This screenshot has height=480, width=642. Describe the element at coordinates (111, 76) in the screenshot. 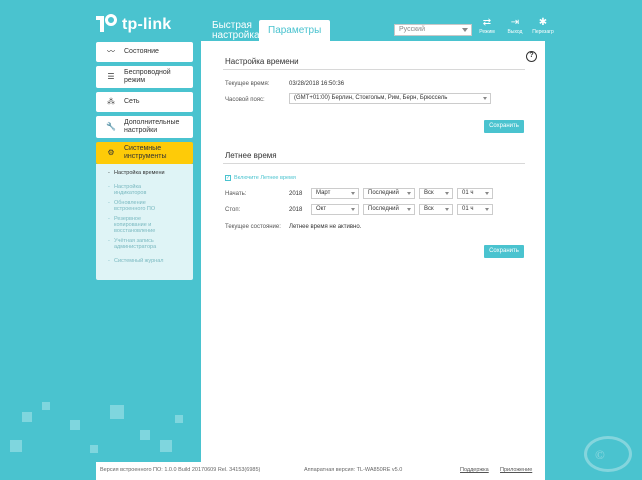

I see `wireless-icon: ☰` at that location.